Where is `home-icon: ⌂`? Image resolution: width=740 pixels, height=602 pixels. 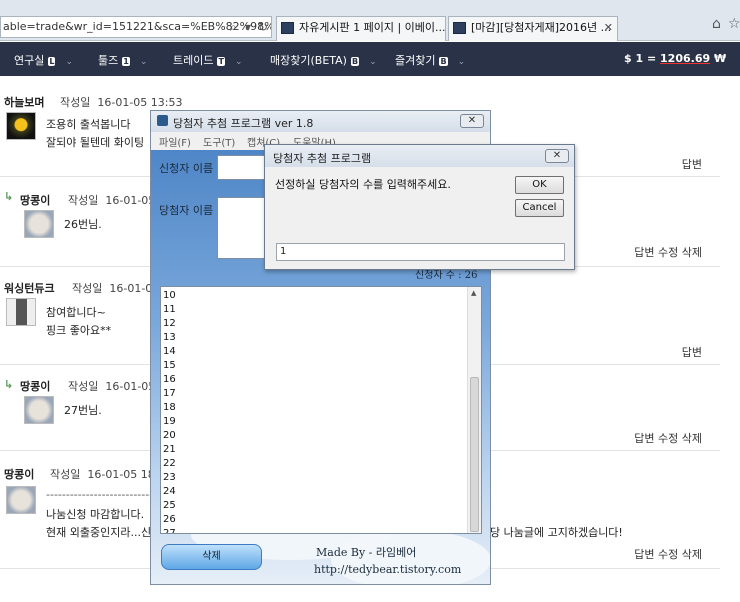
home-icon: ⌂ is located at coordinates (716, 24).